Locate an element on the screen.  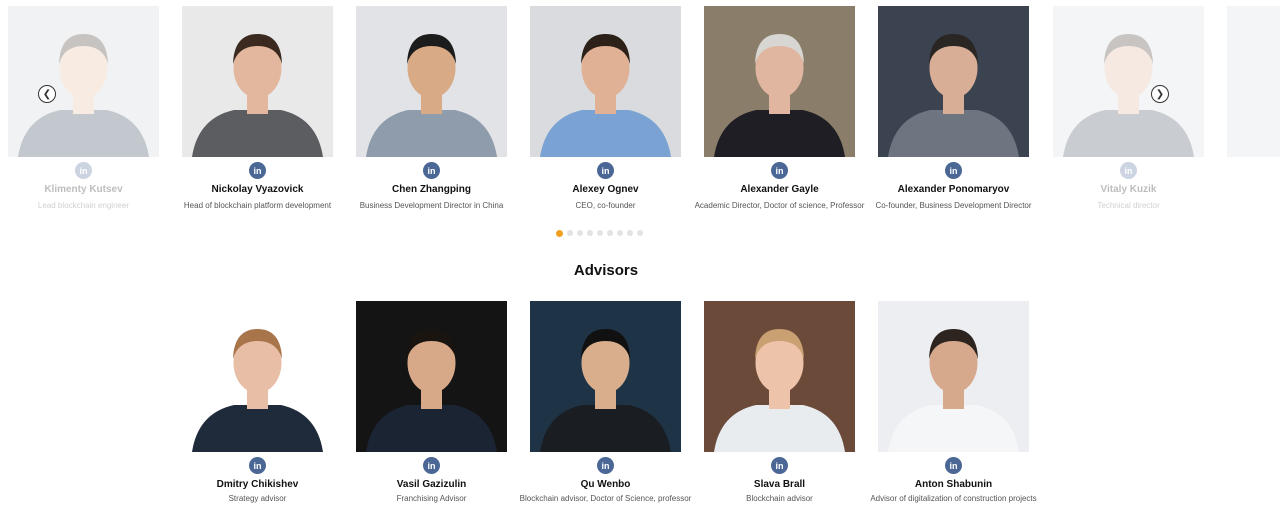
advisor-name: Vasil Gazizulin is located at coordinates (431, 484).